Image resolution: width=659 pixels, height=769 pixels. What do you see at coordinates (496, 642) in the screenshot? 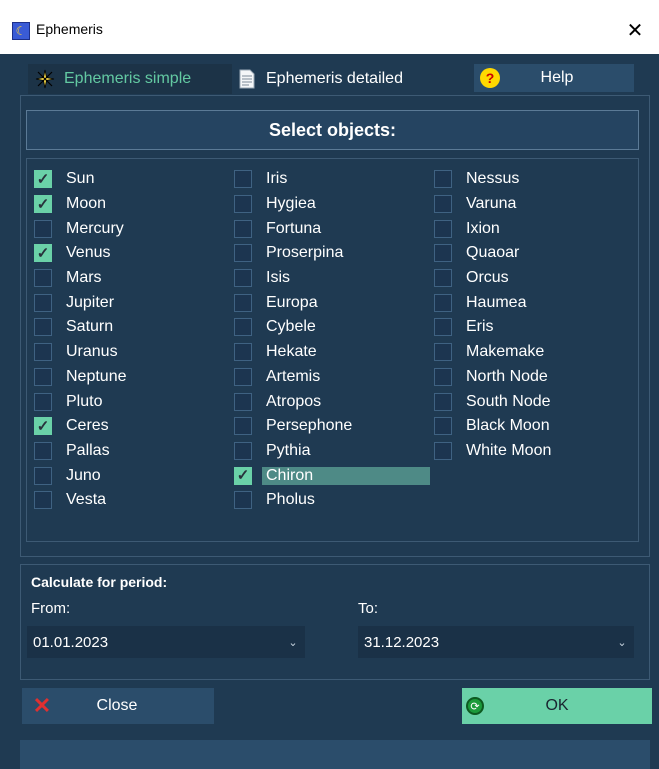
I see `to-date-select: 31.12.2023 ⌄` at bounding box center [496, 642].